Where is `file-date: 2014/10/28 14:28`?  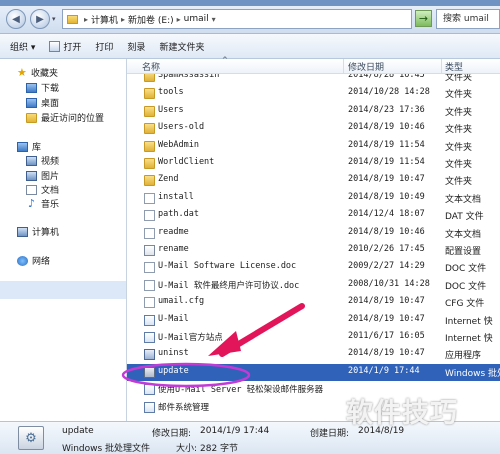
file-date: 2014/10/28 14:28 is located at coordinates (389, 92).